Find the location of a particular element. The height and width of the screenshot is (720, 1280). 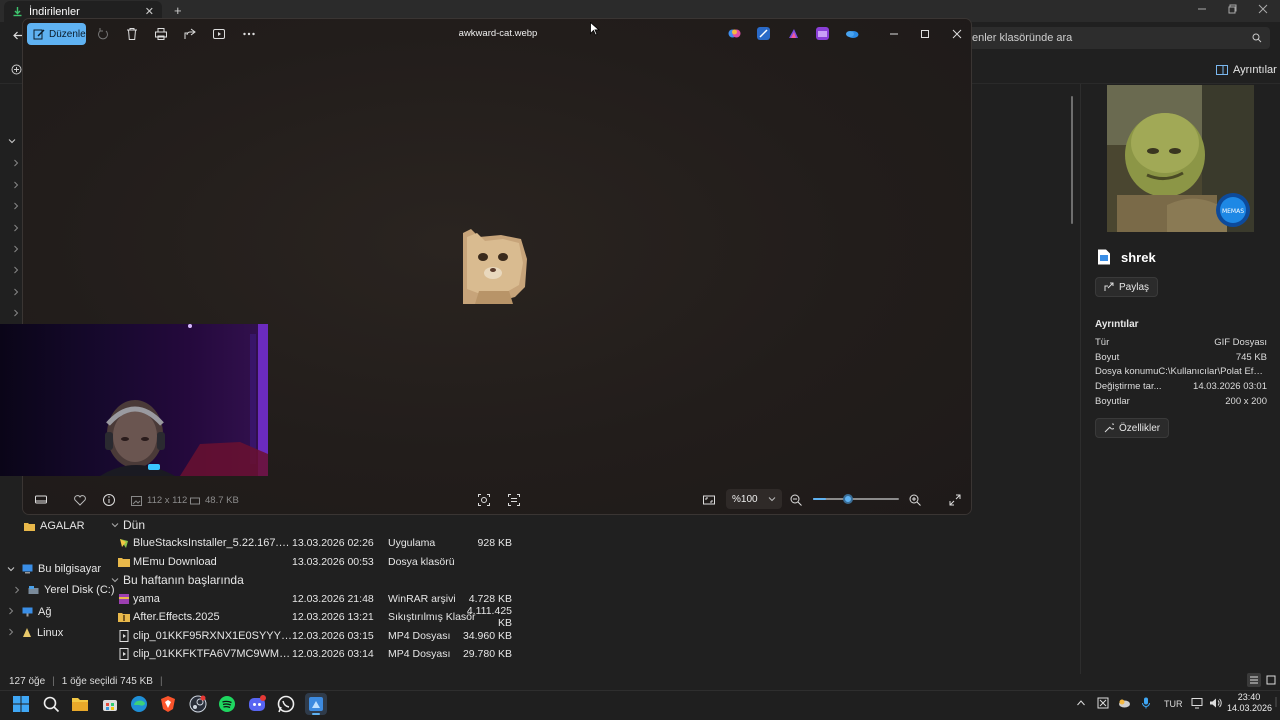

details-button: Ayrıntılar is located at coordinates (1246, 70).